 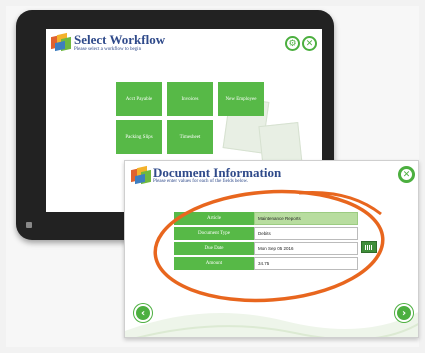 What do you see at coordinates (139, 99) in the screenshot?
I see `workflow-button-acct-payable: Acct Payable` at bounding box center [139, 99].